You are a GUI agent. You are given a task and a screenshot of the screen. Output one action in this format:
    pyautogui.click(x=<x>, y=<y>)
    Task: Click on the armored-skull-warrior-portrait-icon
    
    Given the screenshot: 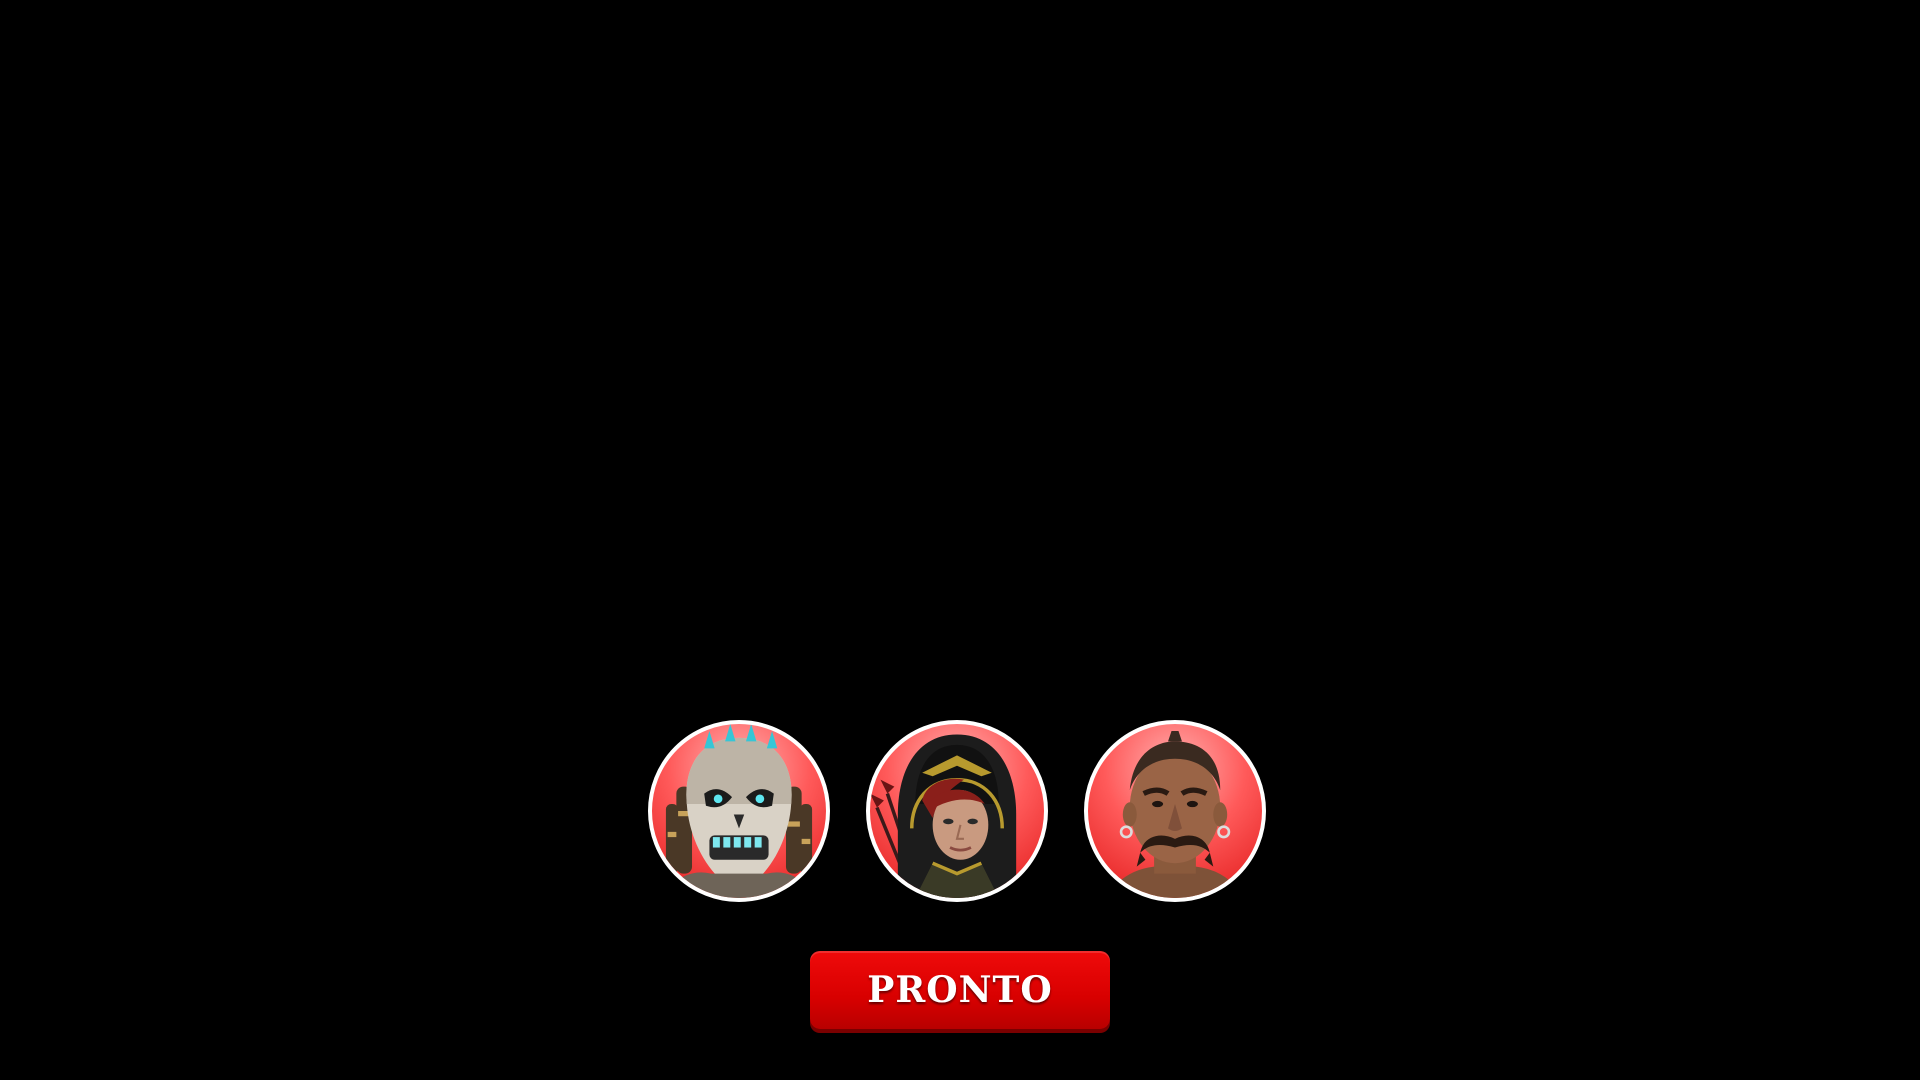 What is the action you would take?
    pyautogui.click(x=739, y=811)
    